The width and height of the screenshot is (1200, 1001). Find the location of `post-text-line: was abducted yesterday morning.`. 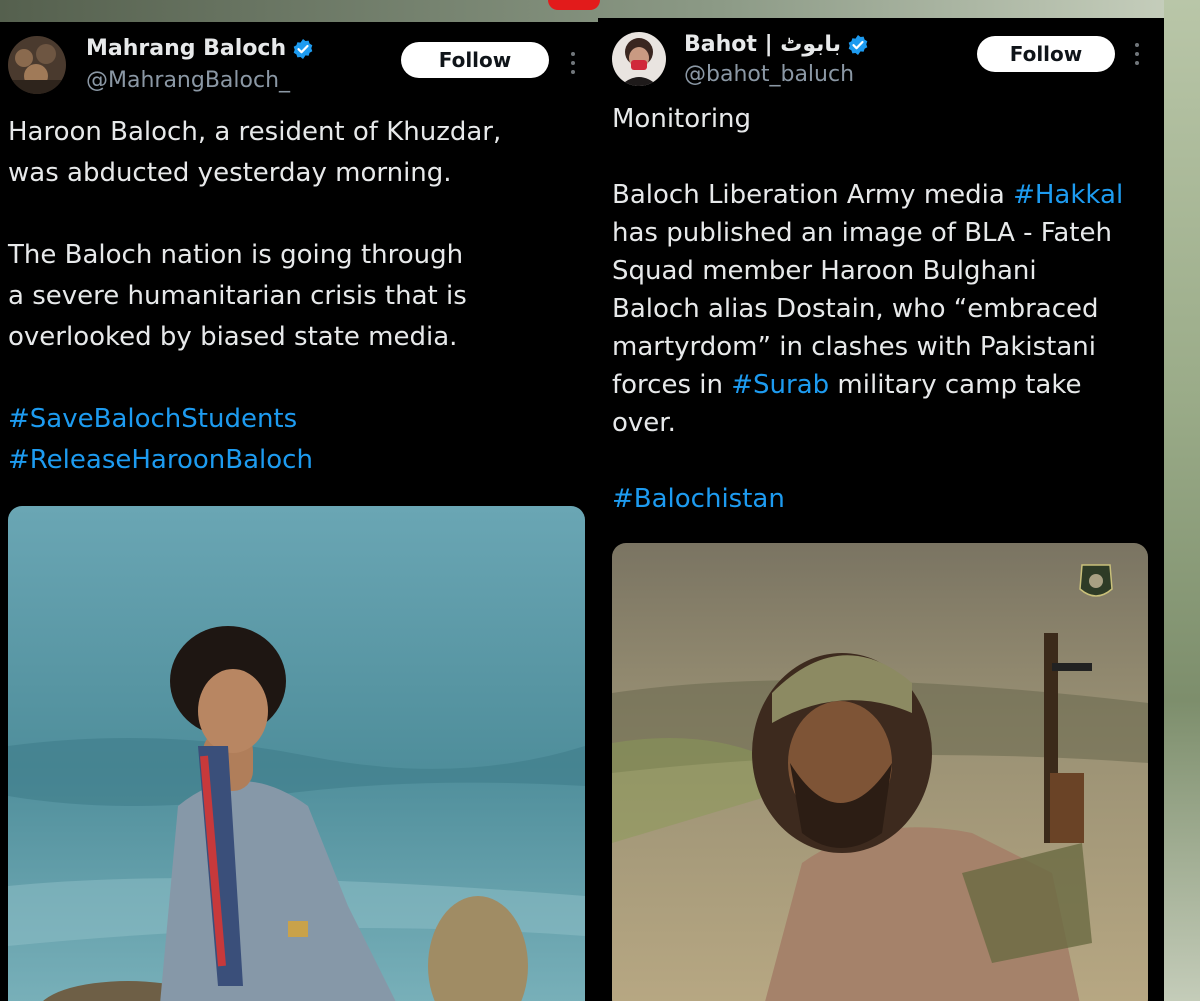

post-text-line: was abducted yesterday morning. is located at coordinates (230, 173).